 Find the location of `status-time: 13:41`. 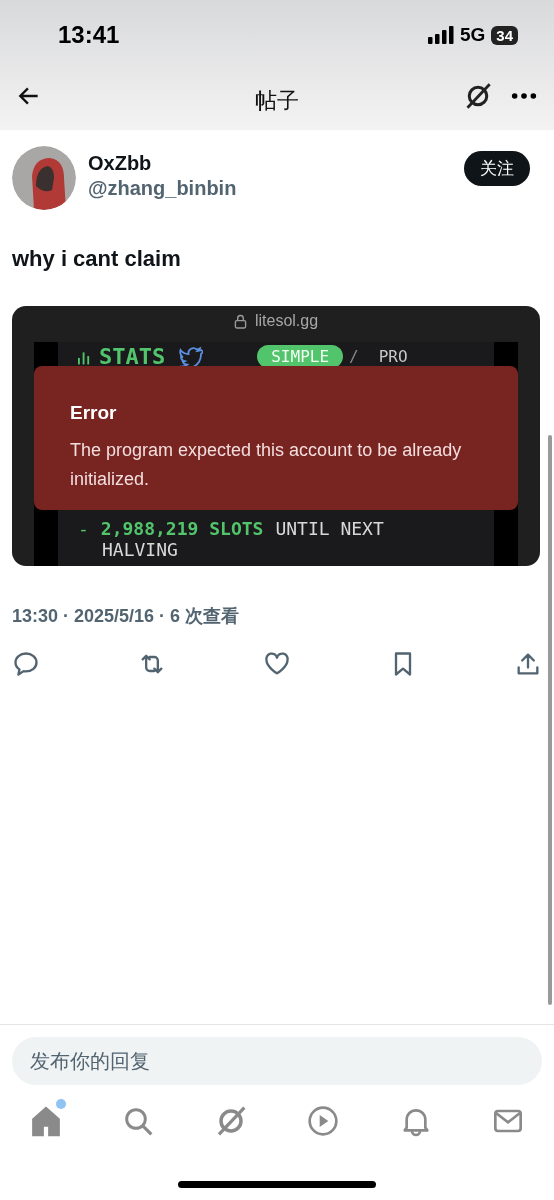

status-time: 13:41 is located at coordinates (89, 35).